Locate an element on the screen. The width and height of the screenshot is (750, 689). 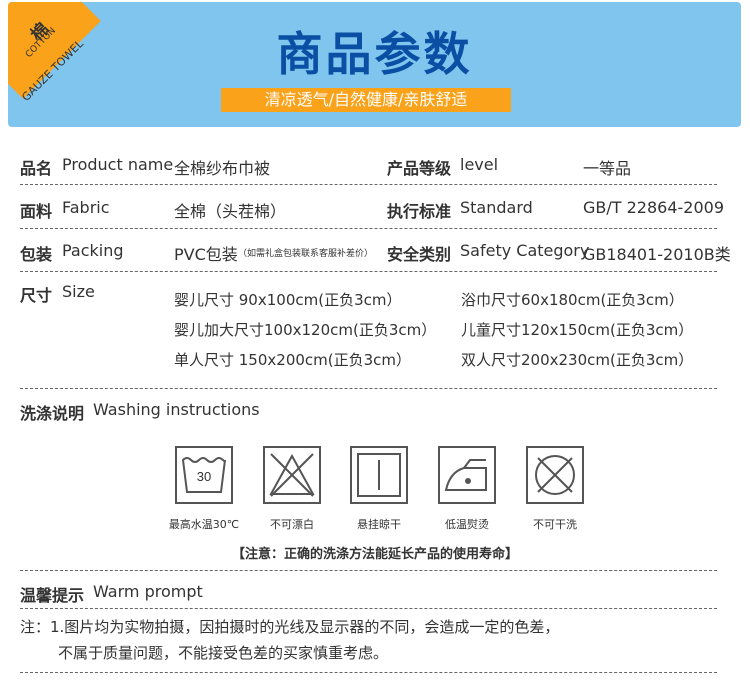
label-grade-cn: 产品等级 is located at coordinates (419, 168).